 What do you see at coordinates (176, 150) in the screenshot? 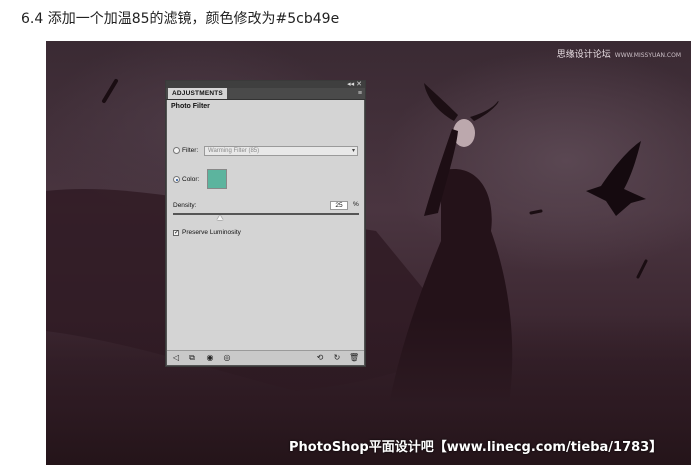
I see `filter-radio` at bounding box center [176, 150].